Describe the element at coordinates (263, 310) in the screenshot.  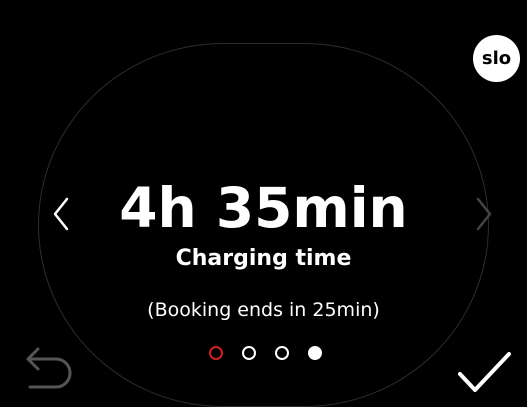
I see `booking-note: (Booking ends in 25min)` at that location.